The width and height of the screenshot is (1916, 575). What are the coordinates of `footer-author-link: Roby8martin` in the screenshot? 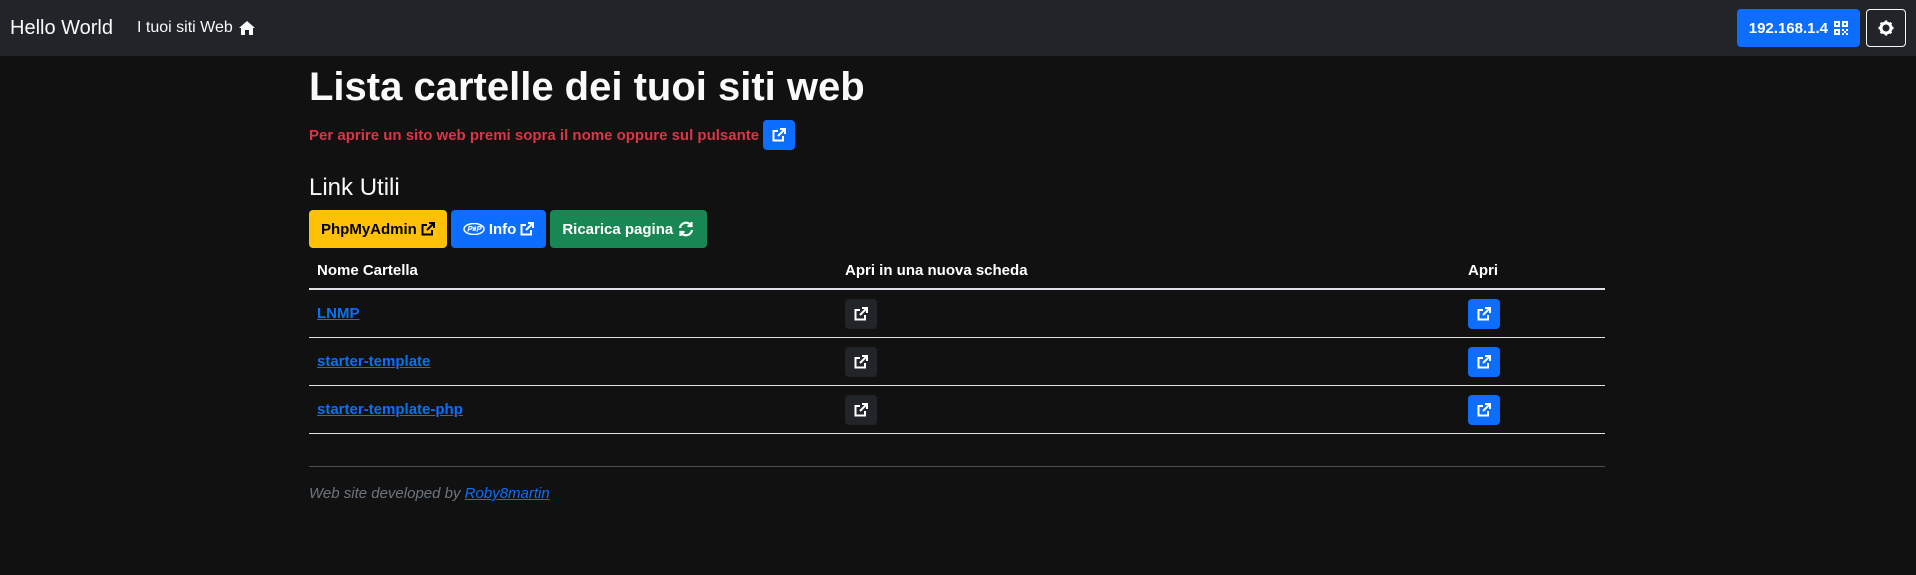 It's located at (507, 493).